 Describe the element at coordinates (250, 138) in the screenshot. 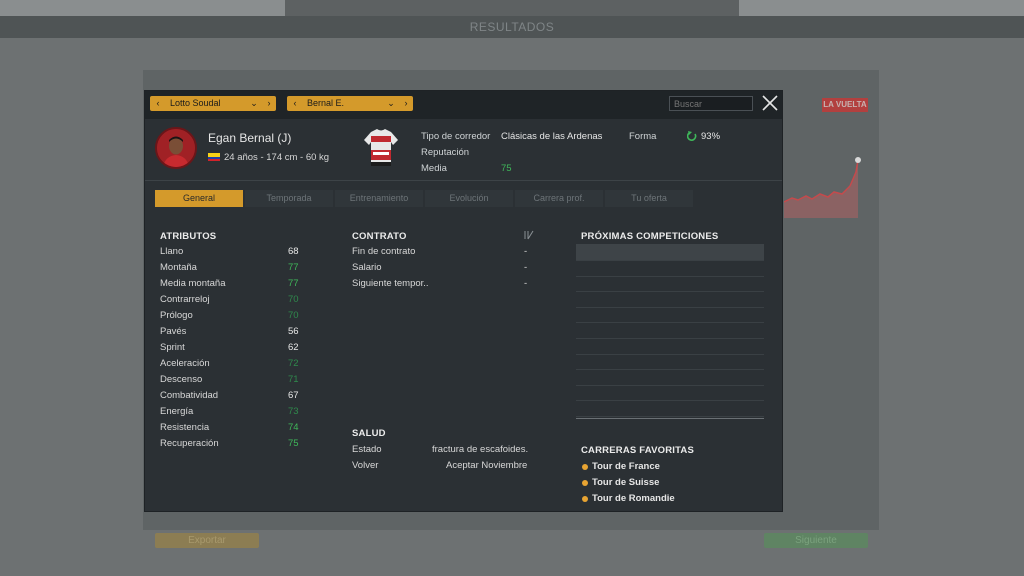

I see `rider-name: Egan Bernal (J)` at that location.